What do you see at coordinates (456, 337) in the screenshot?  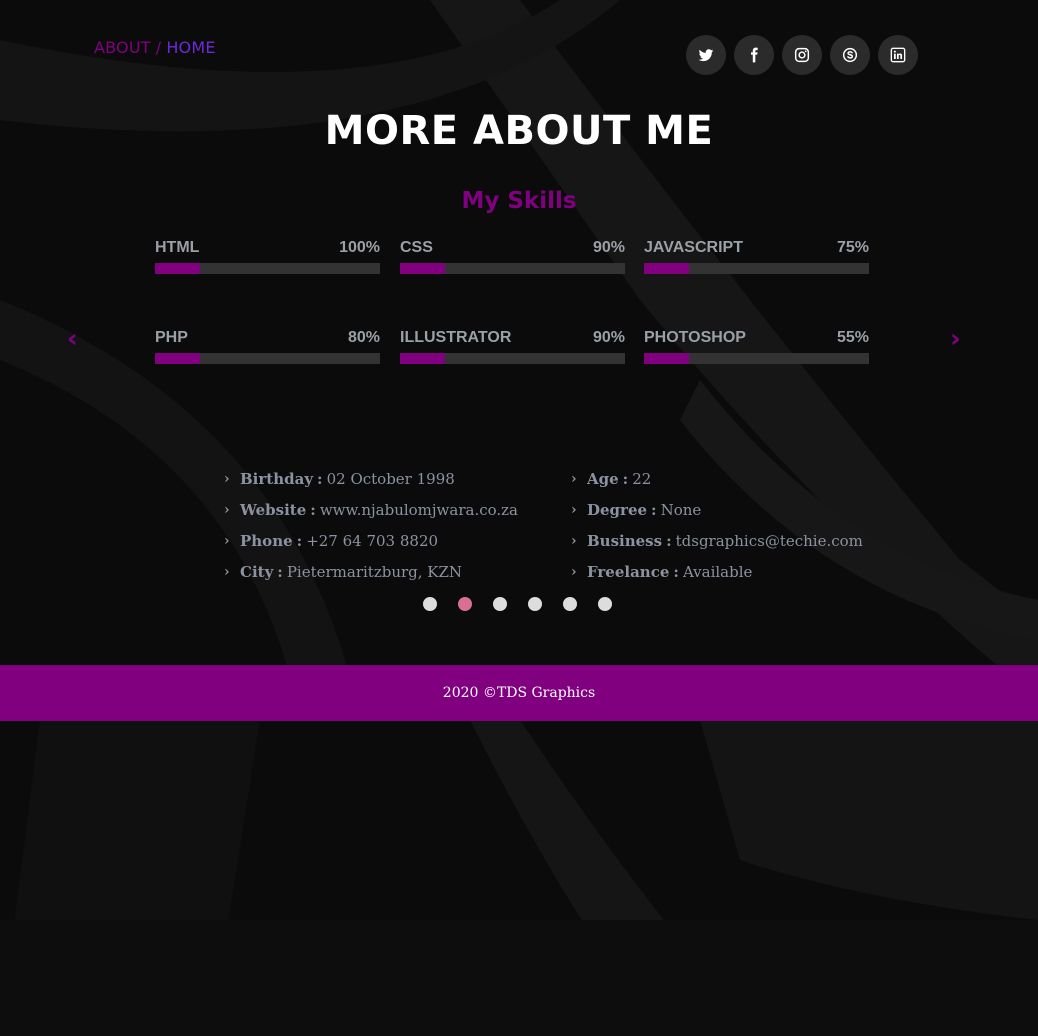 I see `skill-name: ILLUSTRATOR` at bounding box center [456, 337].